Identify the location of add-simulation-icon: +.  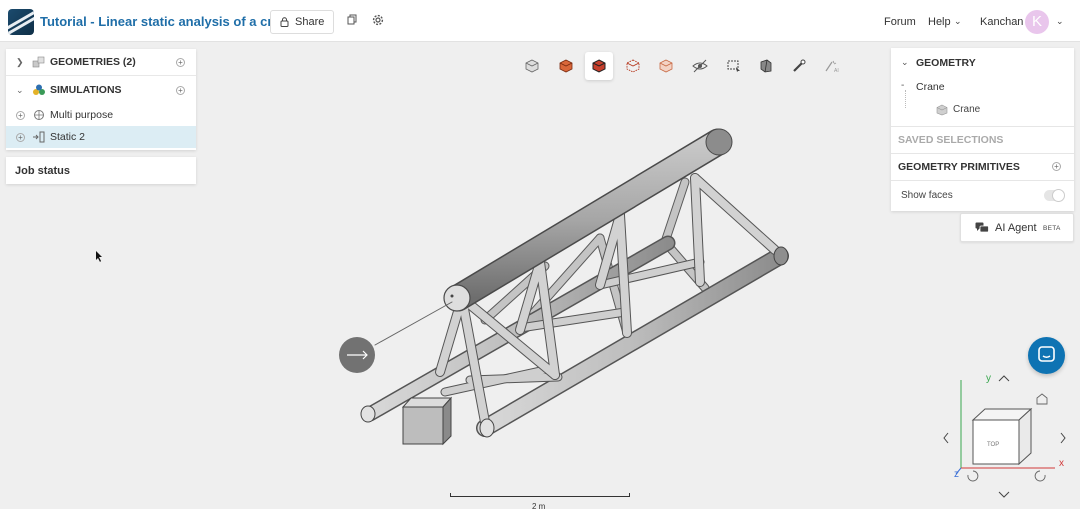
(180, 90).